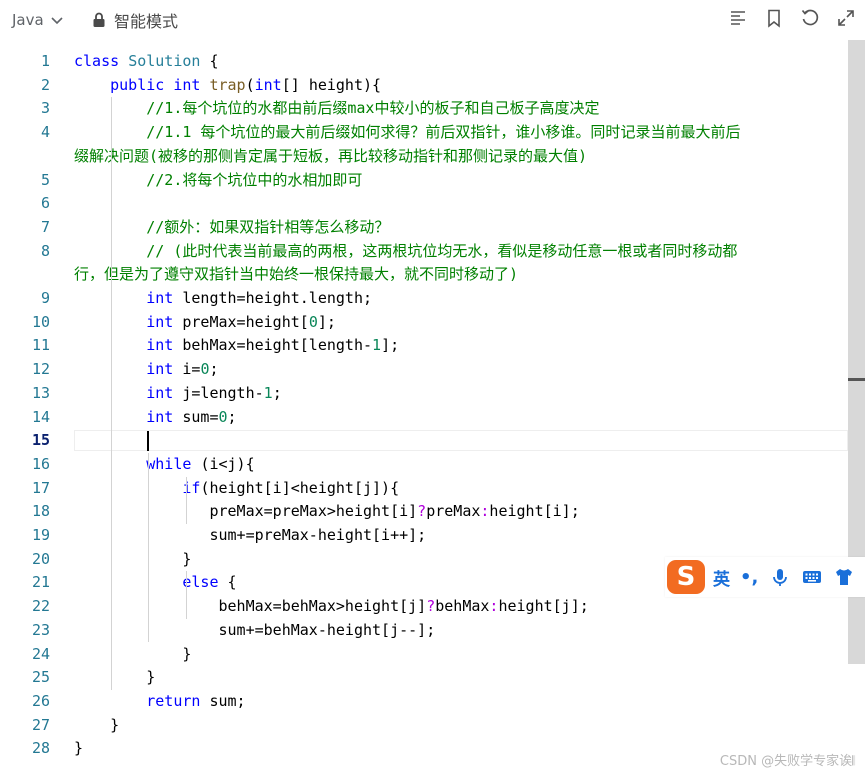 Image resolution: width=865 pixels, height=774 pixels. I want to click on code-token: height[j];, so click(543, 606).